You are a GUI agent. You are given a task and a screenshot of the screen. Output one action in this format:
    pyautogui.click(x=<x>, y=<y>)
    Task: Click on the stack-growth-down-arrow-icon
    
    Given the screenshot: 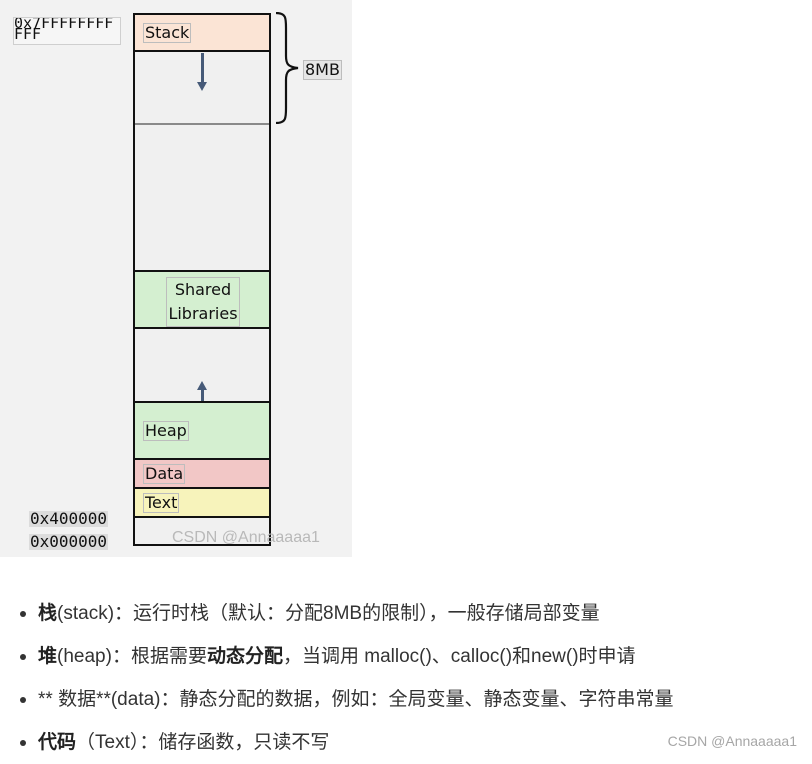 What is the action you would take?
    pyautogui.click(x=202, y=72)
    